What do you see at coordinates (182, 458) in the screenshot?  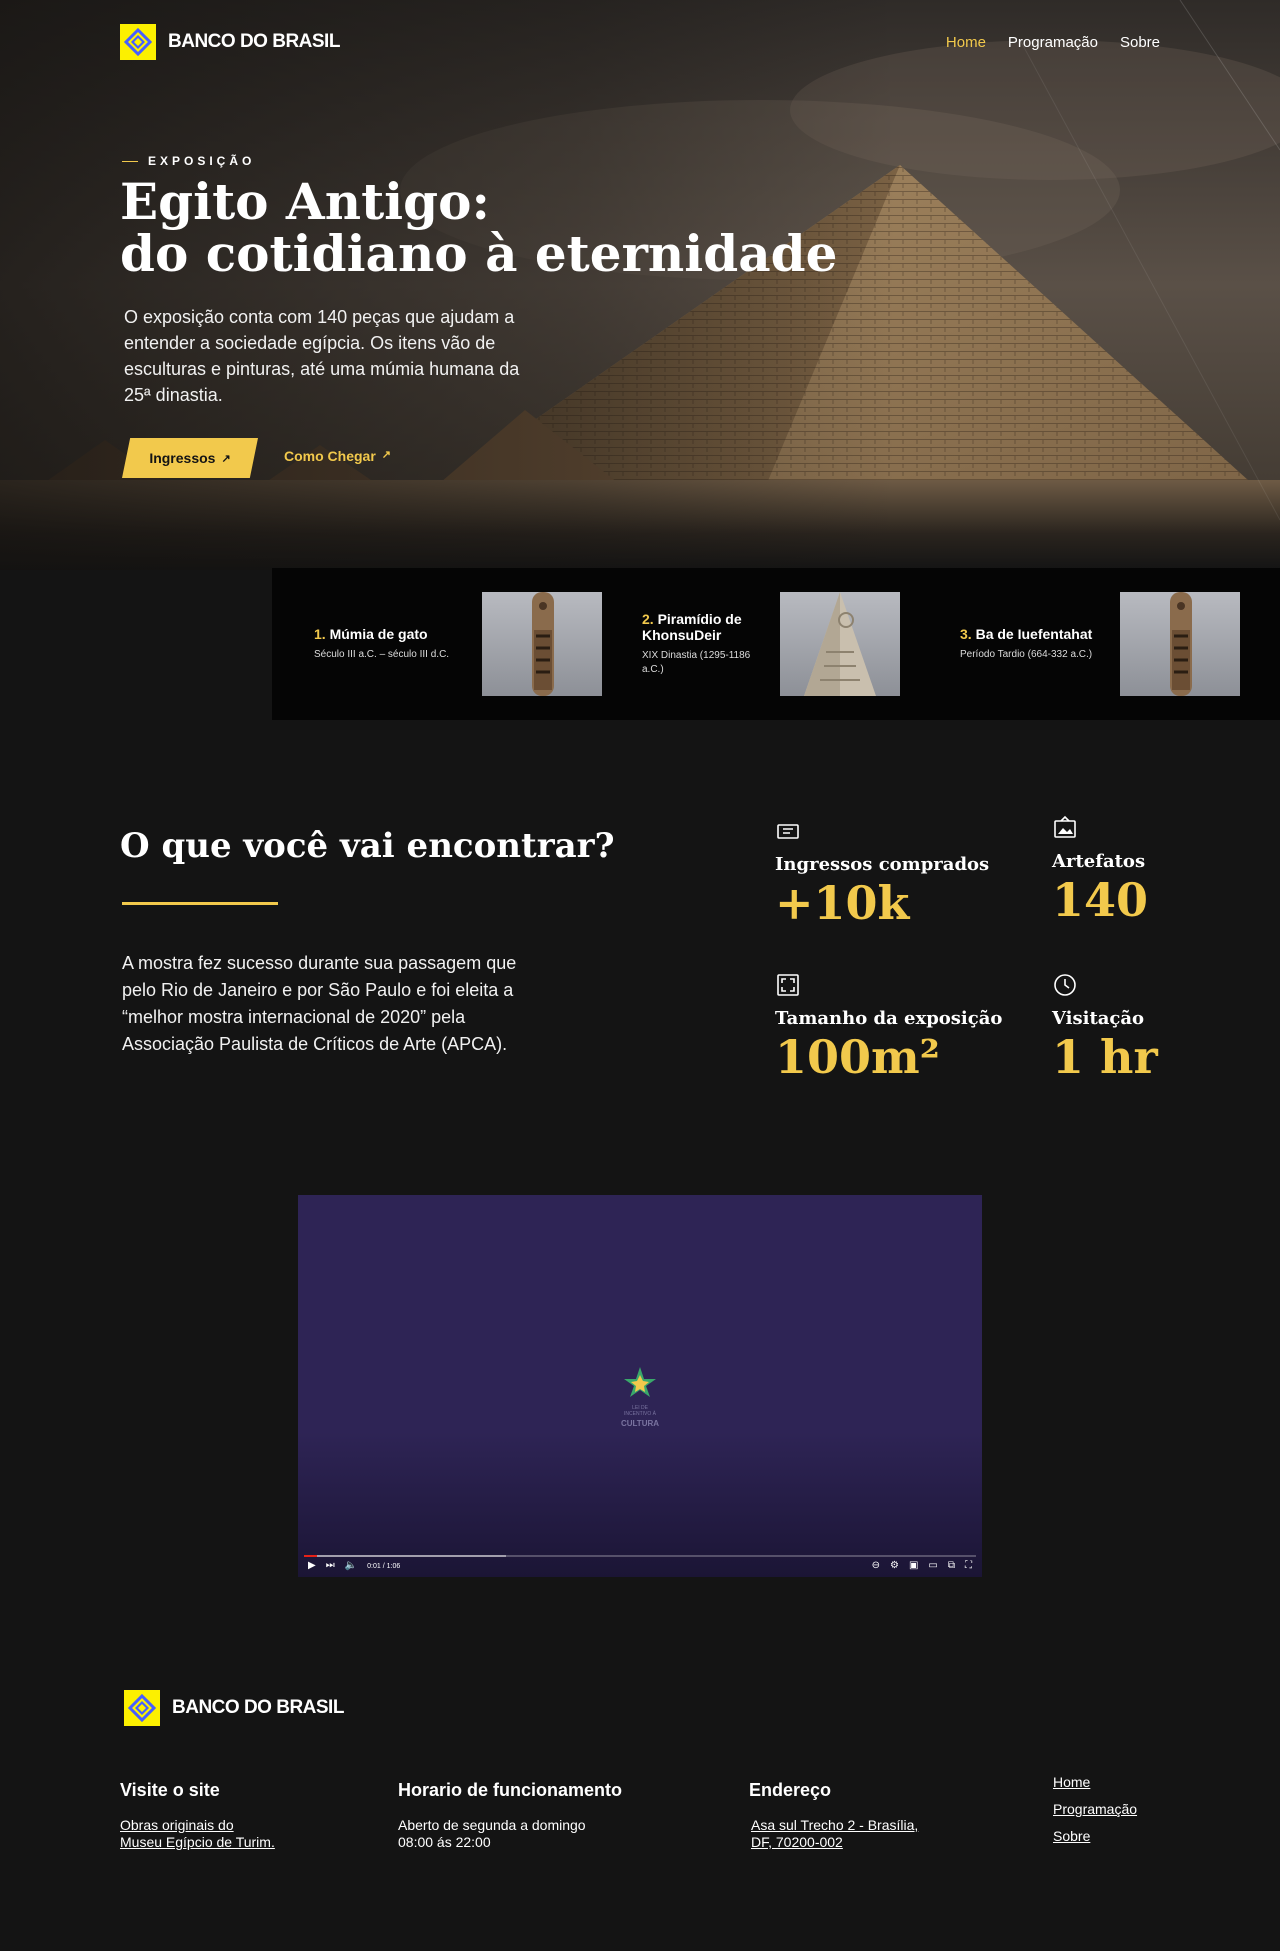 I see `ingressos-button-label: Ingressos` at bounding box center [182, 458].